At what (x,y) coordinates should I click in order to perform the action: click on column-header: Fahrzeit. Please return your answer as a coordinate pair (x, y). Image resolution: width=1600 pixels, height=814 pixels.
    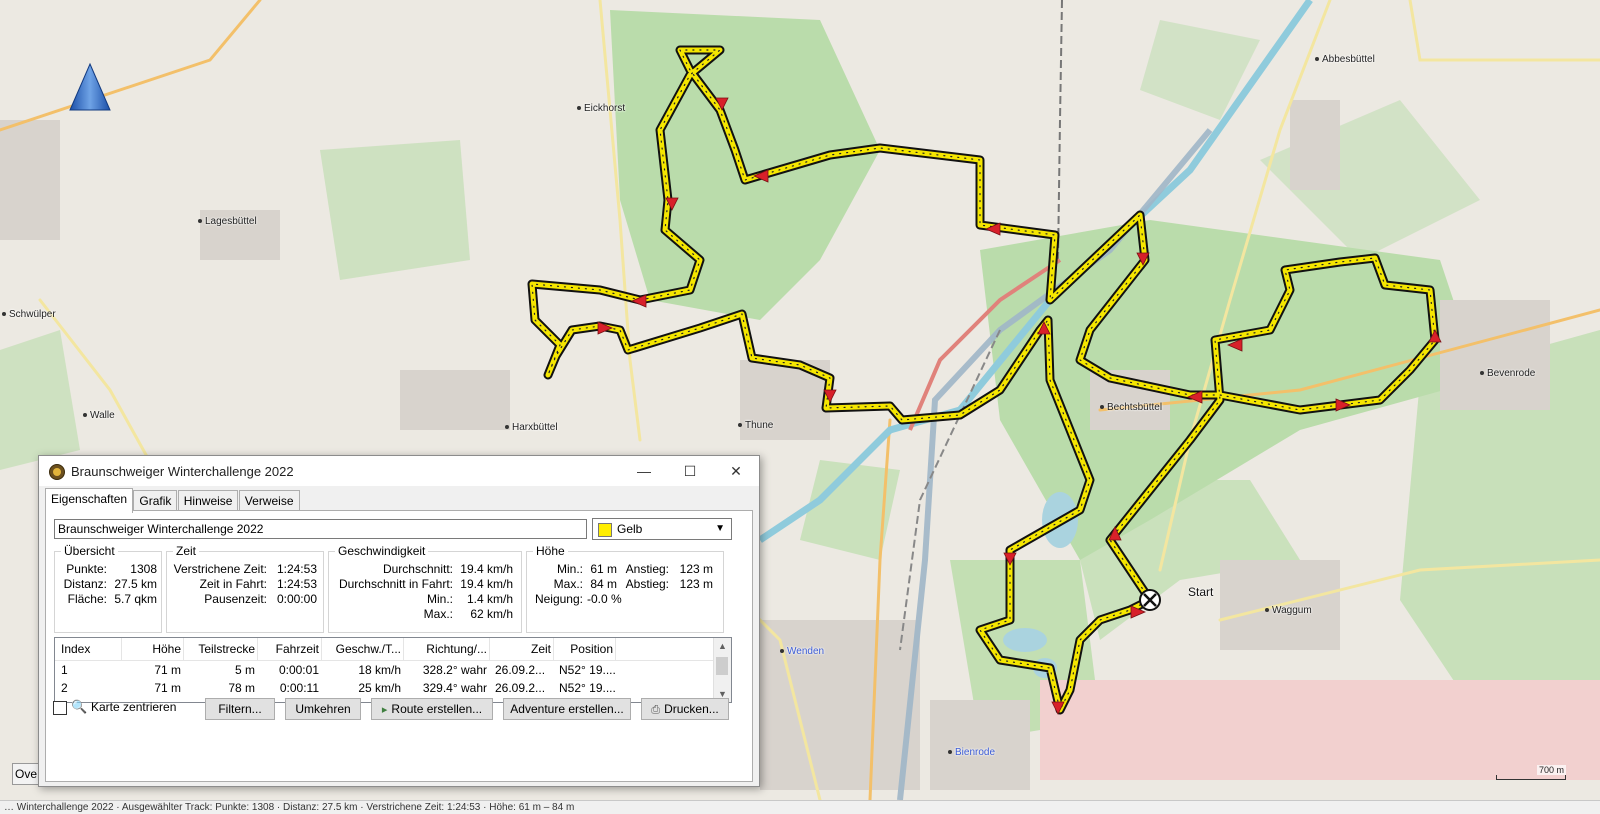
    Looking at the image, I should click on (289, 649).